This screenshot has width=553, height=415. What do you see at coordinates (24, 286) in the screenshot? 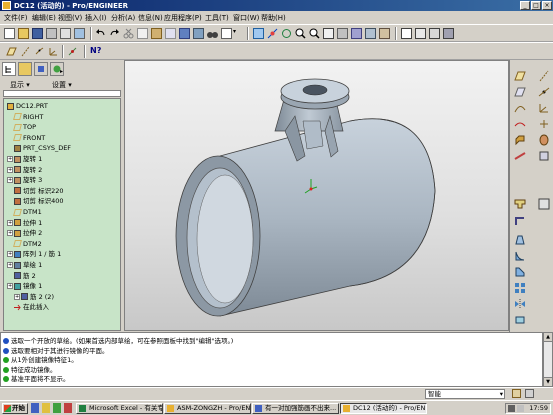
I see `tree-item: + 镜像 1` at bounding box center [24, 286].